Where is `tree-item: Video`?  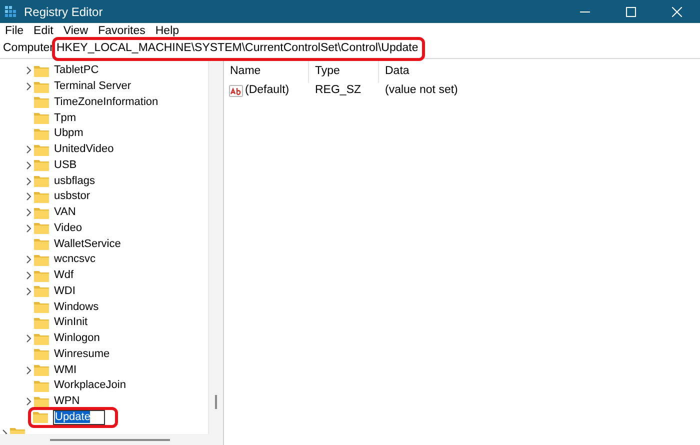
tree-item: Video is located at coordinates (68, 228).